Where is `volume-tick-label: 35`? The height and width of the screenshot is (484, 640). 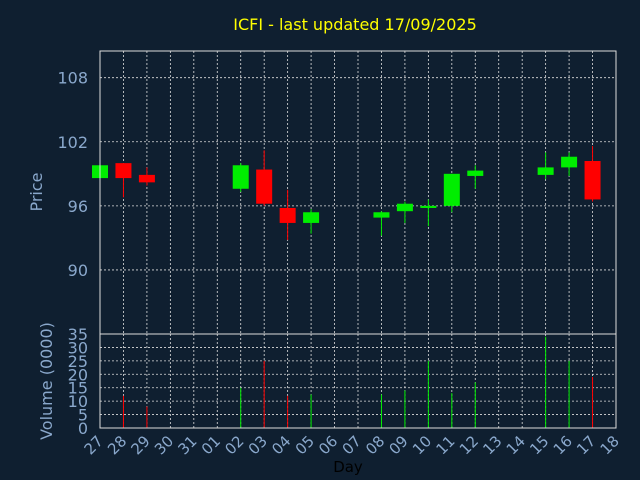 volume-tick-label: 35 is located at coordinates (78, 334).